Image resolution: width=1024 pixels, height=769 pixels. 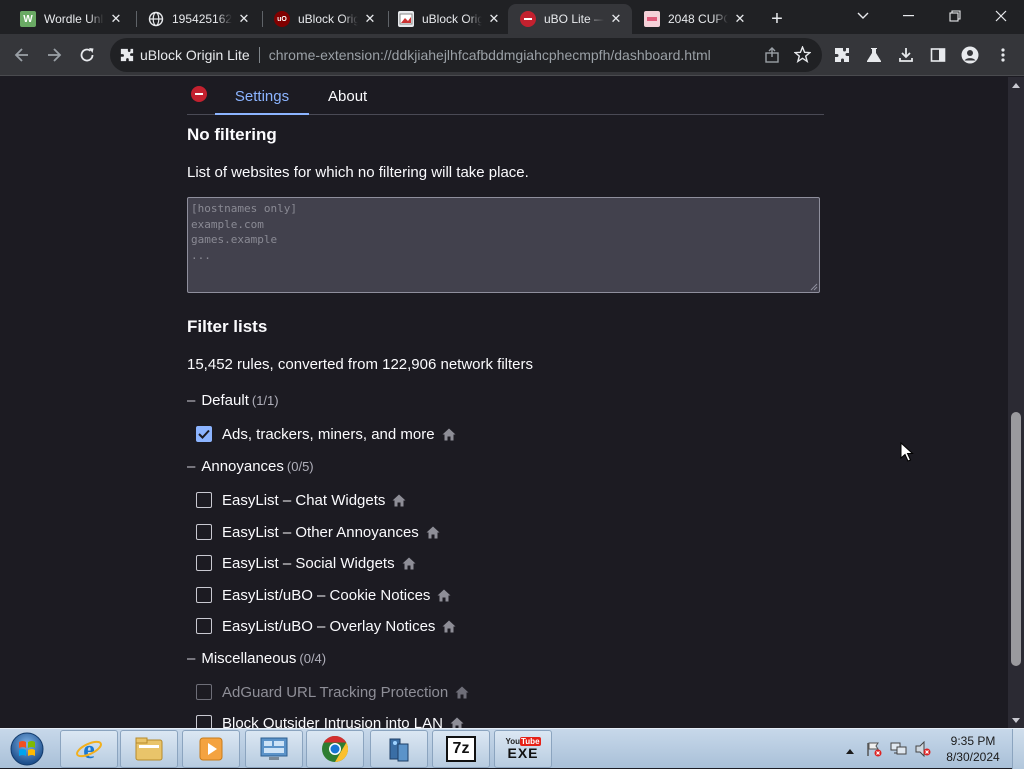 I want to click on list-item: EasyList/uBO – Overlay Notices, so click(x=326, y=626).